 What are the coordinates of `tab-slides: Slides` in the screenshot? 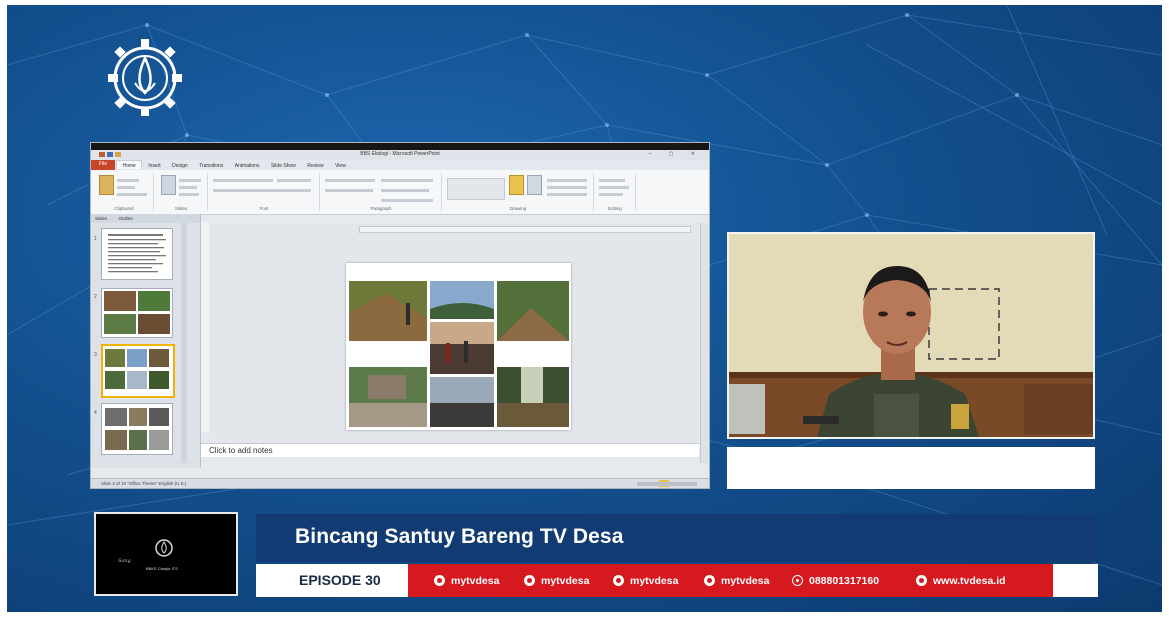 It's located at (101, 218).